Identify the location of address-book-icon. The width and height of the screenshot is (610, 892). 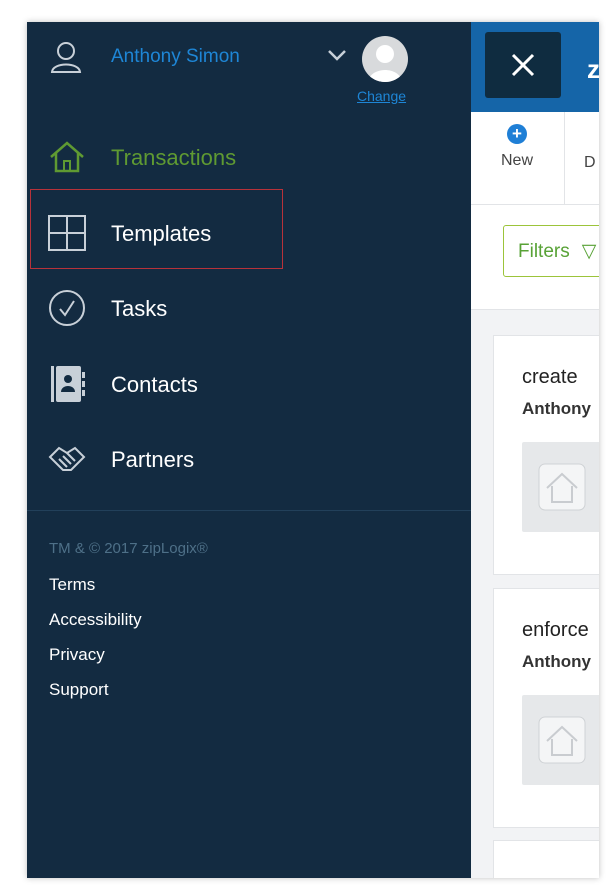
(68, 384).